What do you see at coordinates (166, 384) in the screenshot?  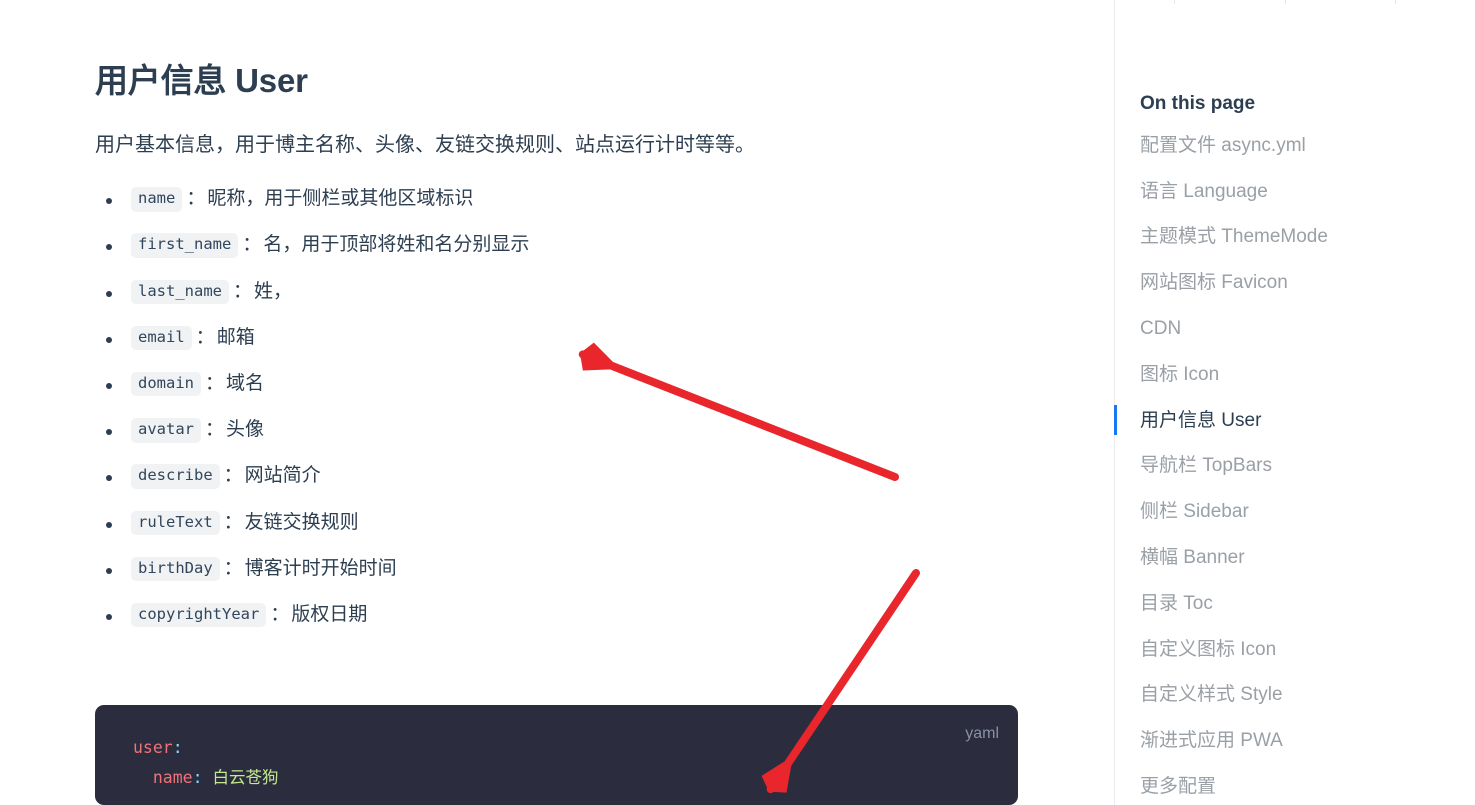 I see `property-key-chip: domain` at bounding box center [166, 384].